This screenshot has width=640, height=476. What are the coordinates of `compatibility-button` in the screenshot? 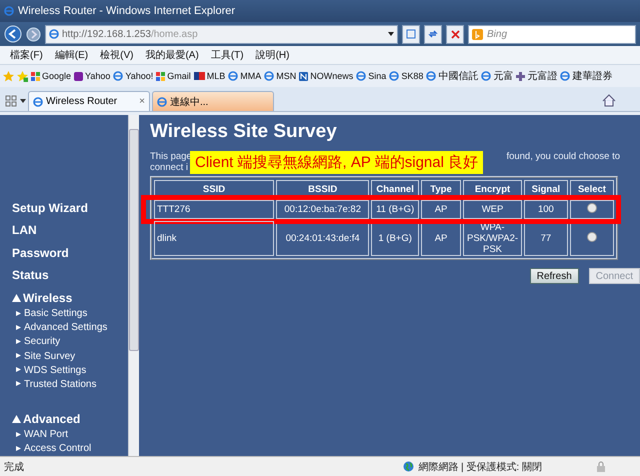 It's located at (411, 34).